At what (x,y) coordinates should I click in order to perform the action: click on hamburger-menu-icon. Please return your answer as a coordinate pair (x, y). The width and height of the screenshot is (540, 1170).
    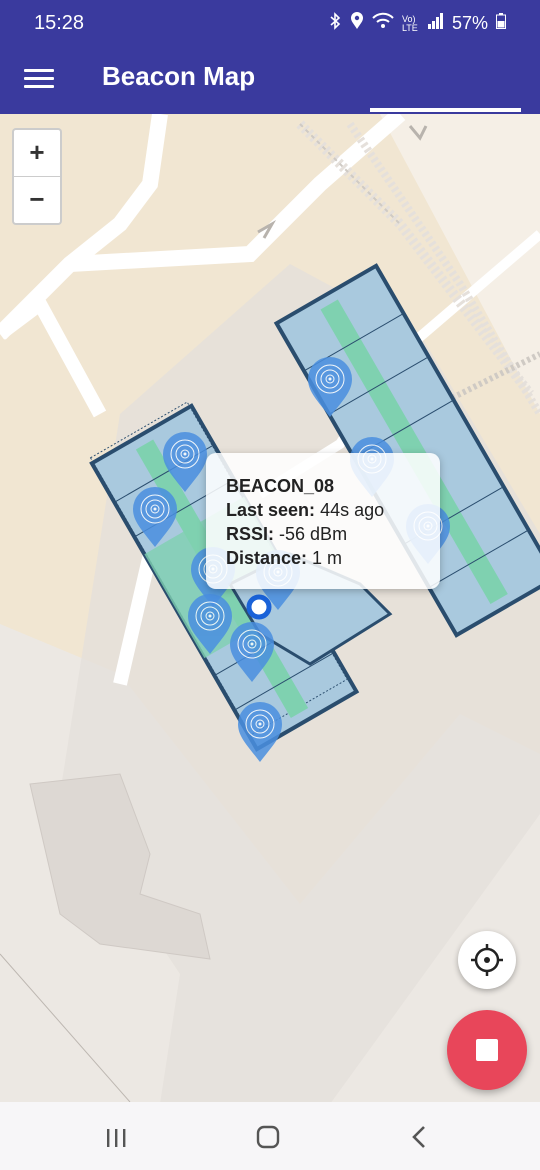
    Looking at the image, I should click on (39, 78).